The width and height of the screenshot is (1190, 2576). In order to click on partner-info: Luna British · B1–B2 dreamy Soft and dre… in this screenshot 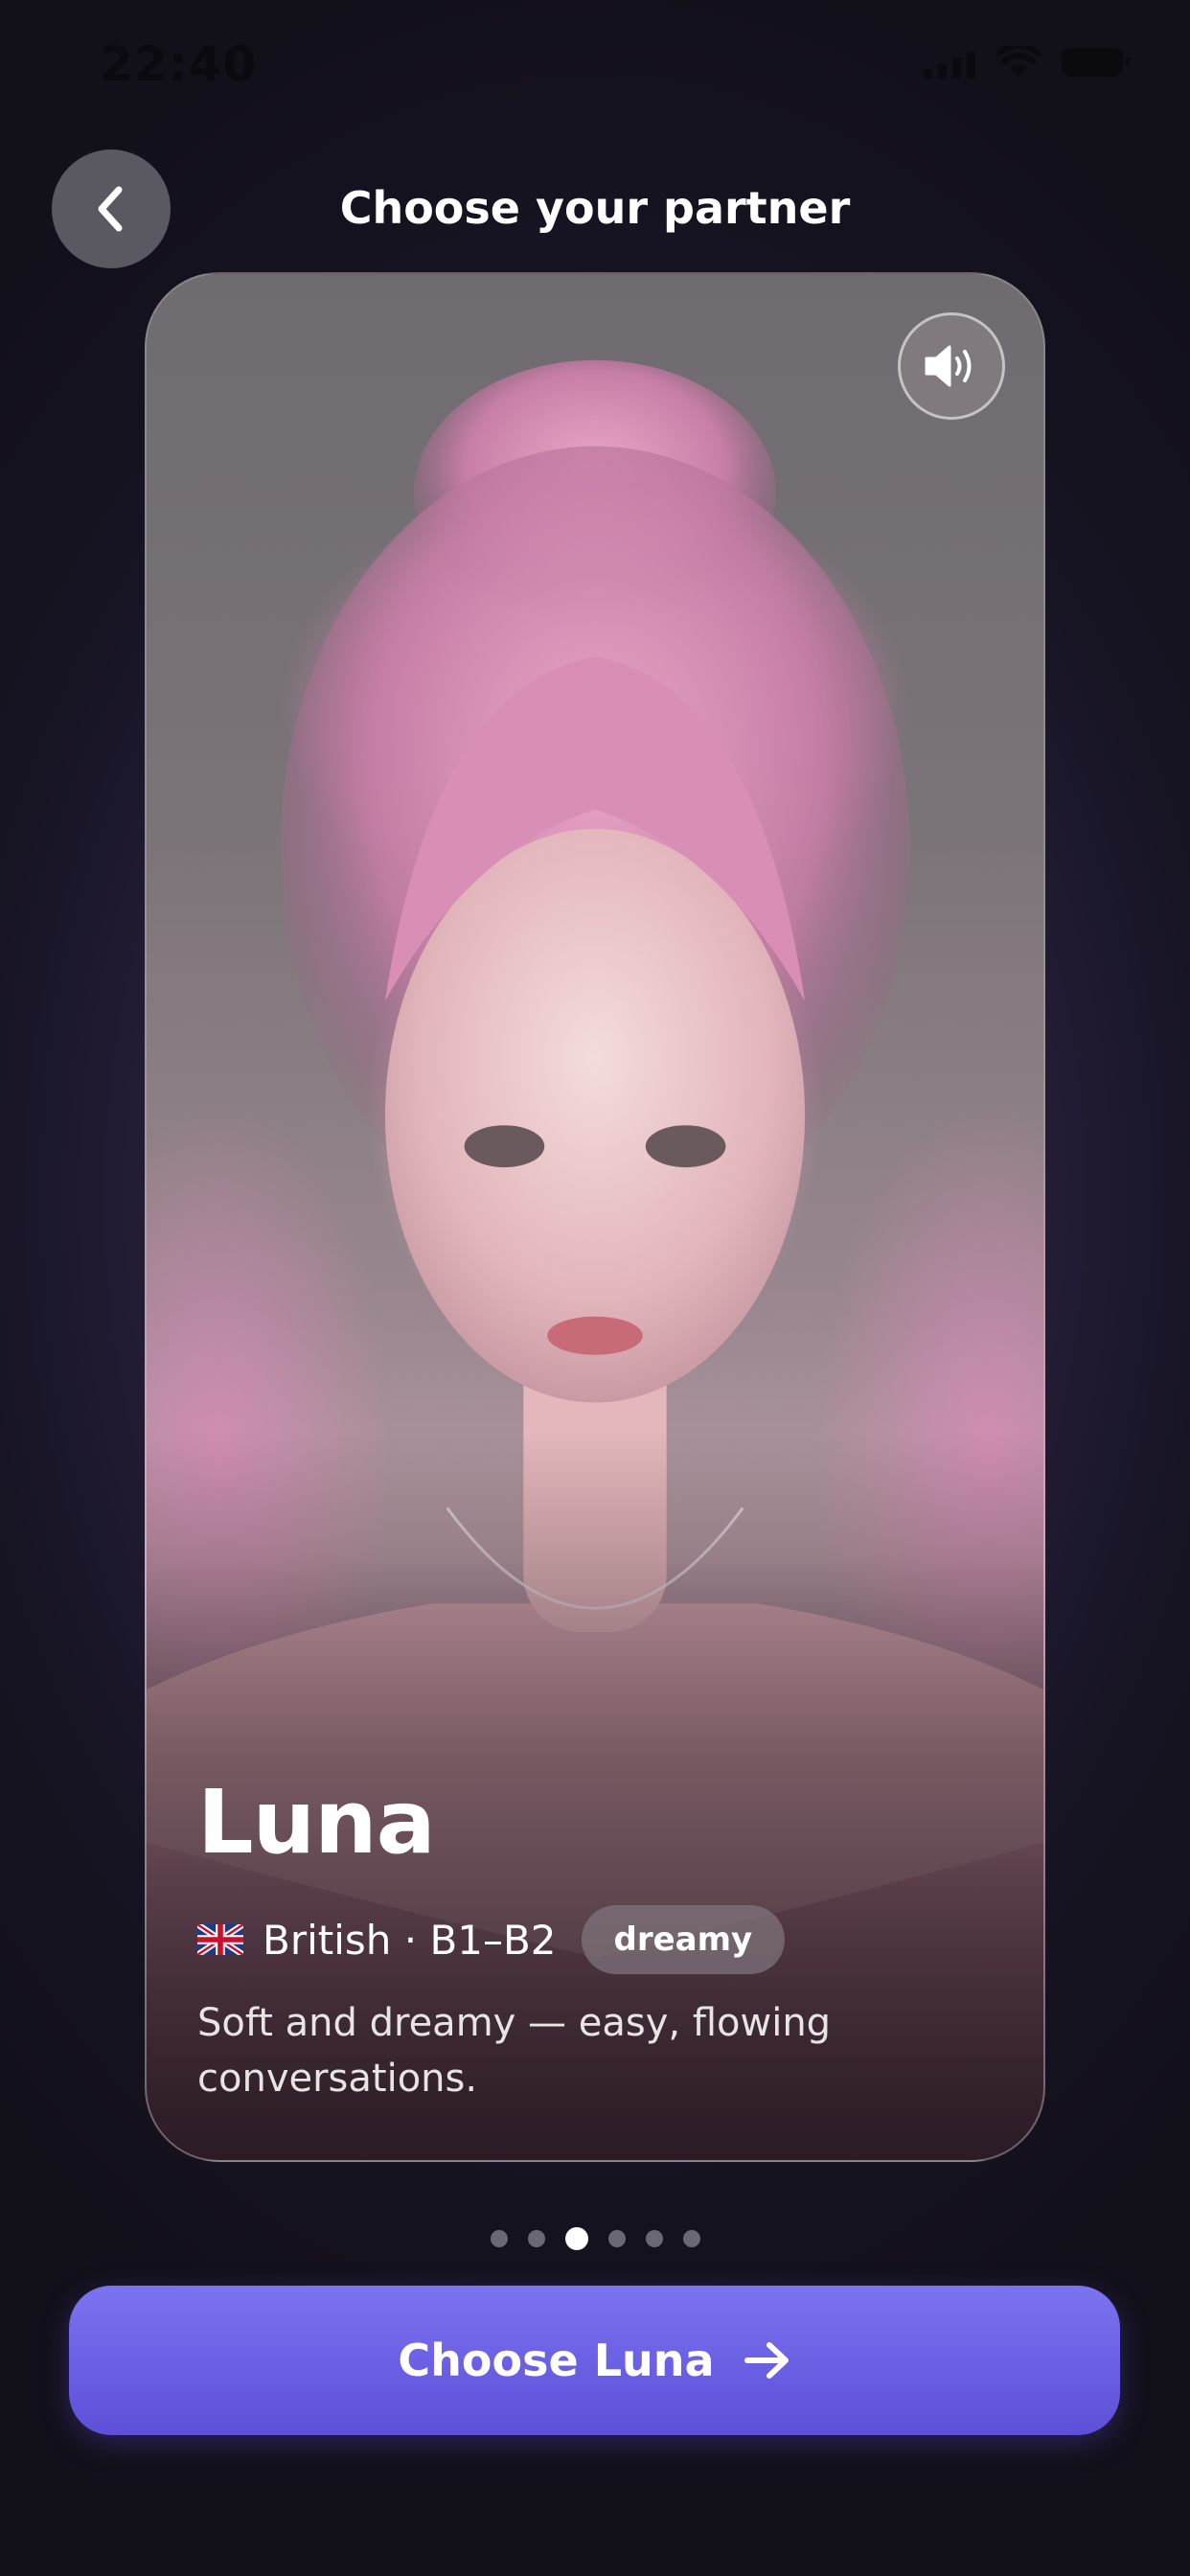, I will do `click(595, 1942)`.